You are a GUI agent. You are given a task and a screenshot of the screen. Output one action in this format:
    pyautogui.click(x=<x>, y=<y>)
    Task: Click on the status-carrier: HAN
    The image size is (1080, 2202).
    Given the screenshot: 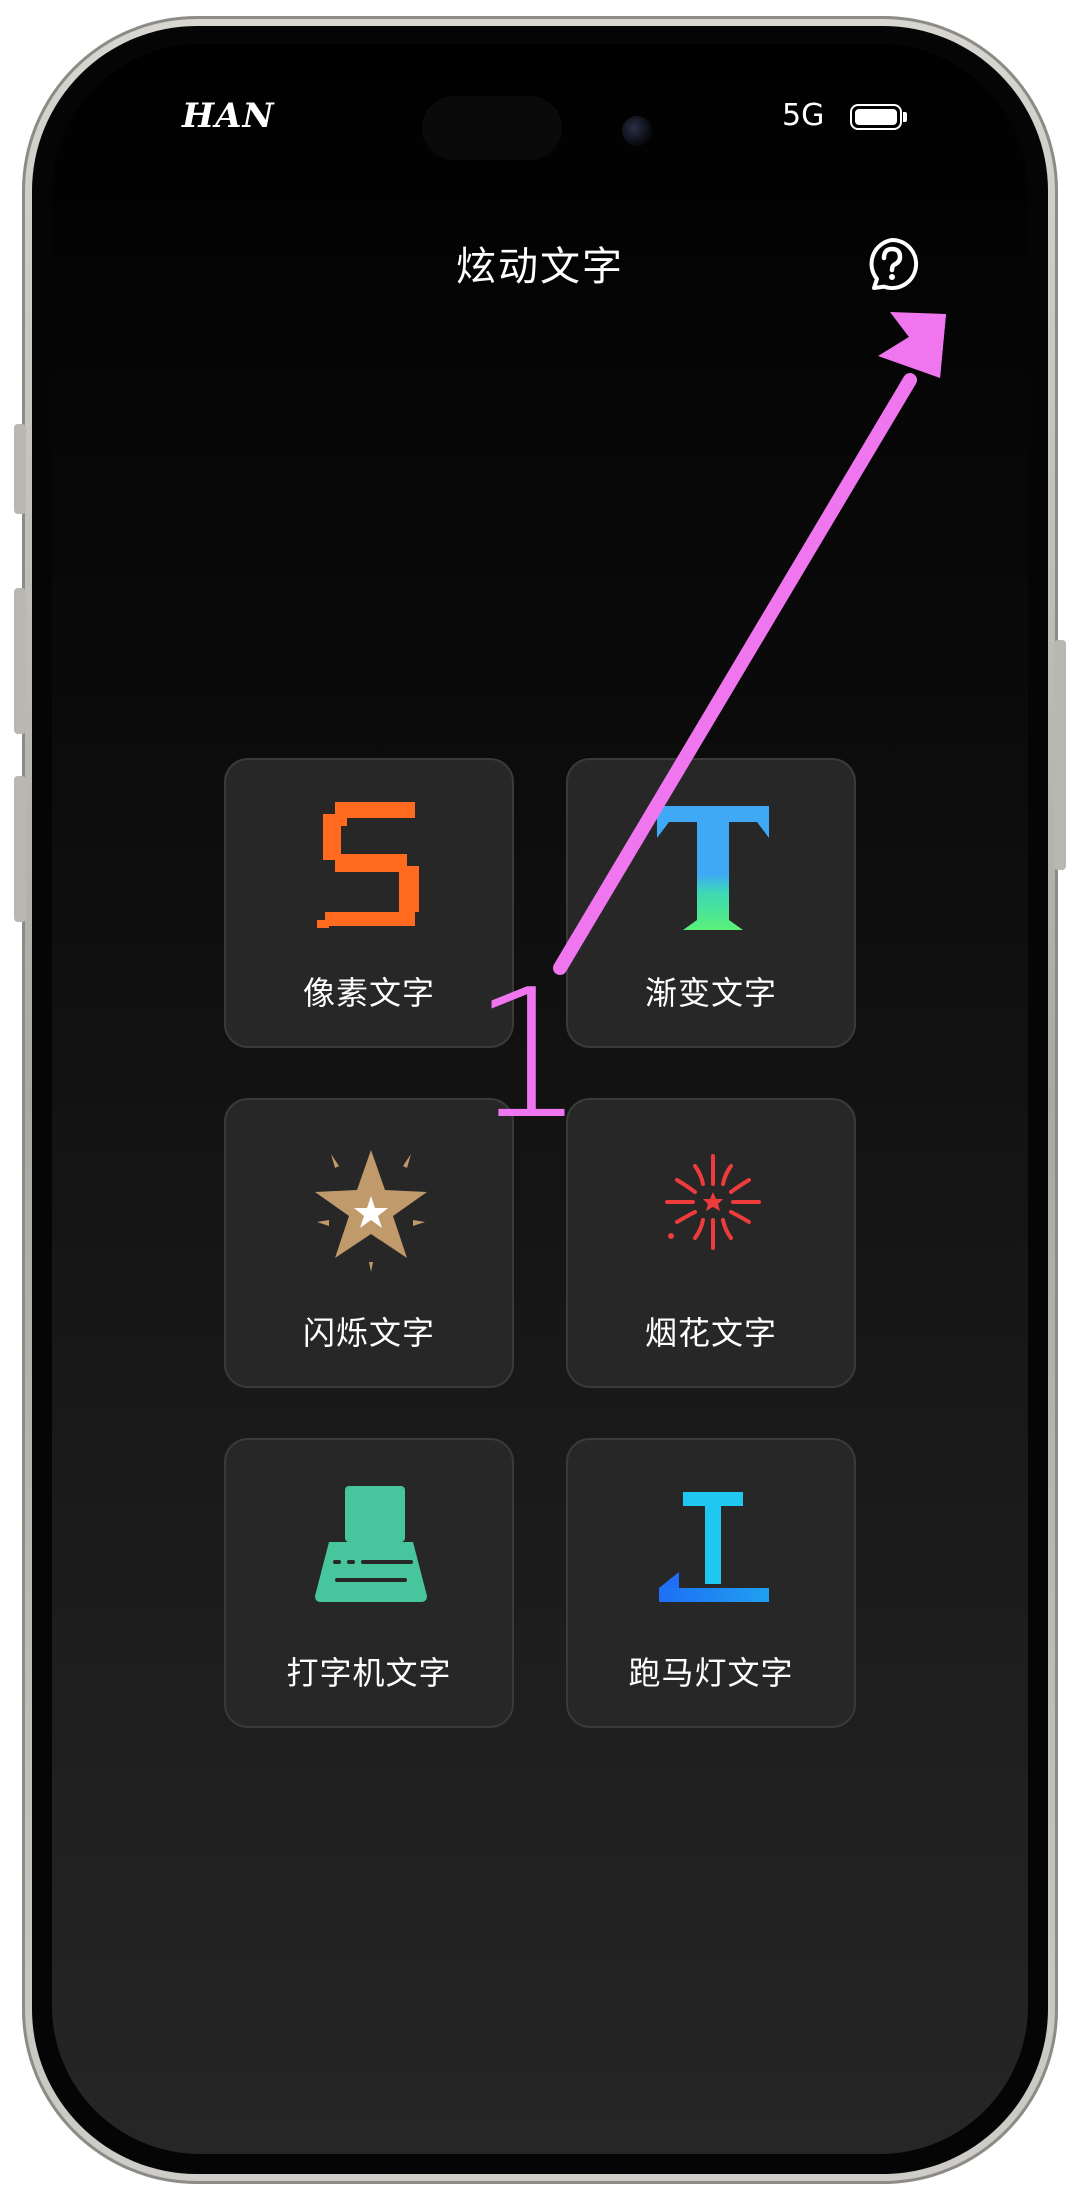 What is the action you would take?
    pyautogui.click(x=228, y=116)
    